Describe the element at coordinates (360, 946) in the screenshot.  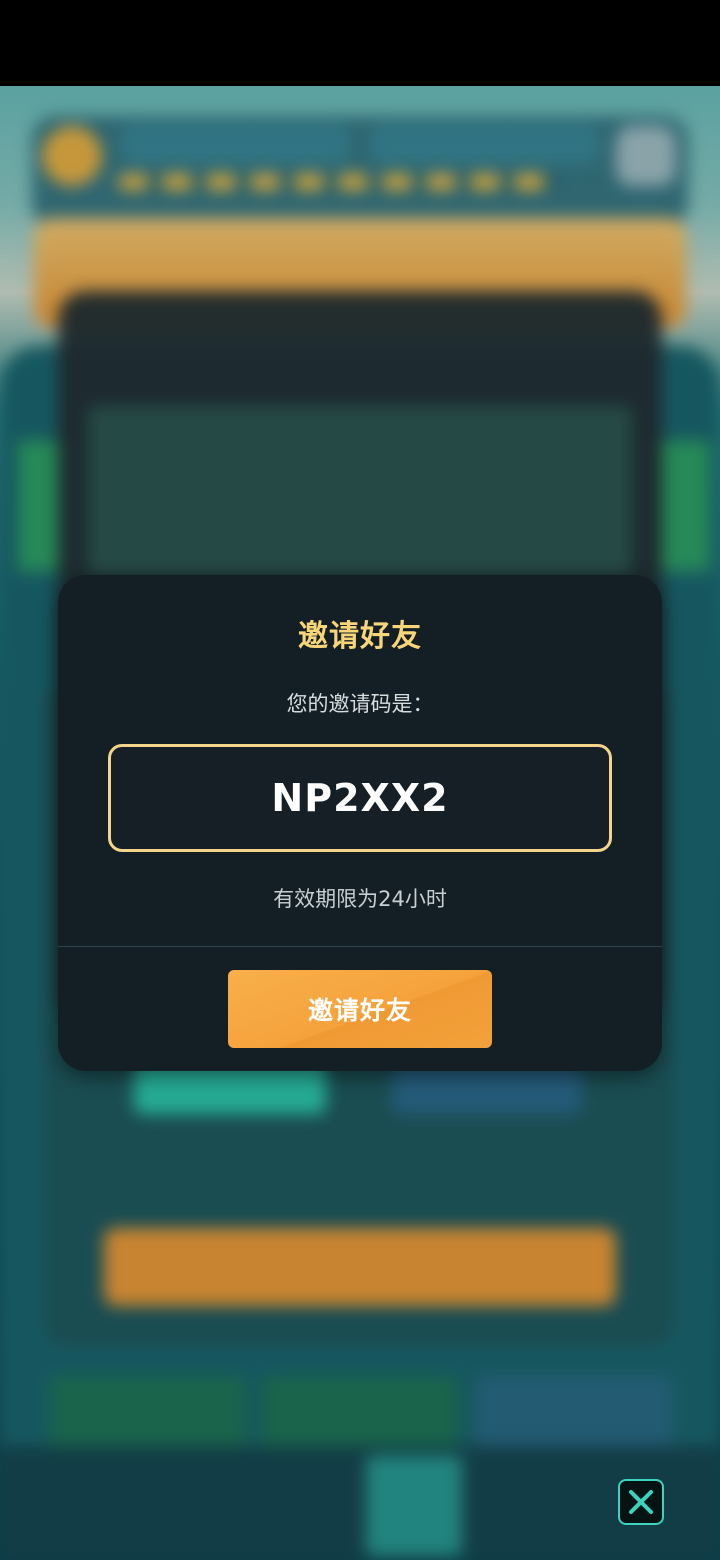
I see `divider` at that location.